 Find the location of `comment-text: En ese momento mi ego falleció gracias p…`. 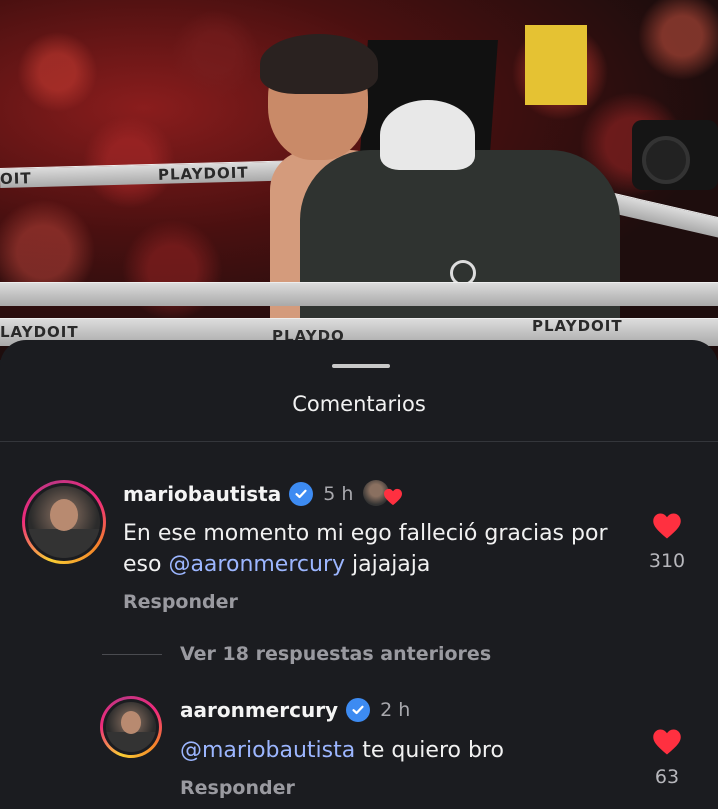

comment-text: En ese momento mi ego falleció gracias p… is located at coordinates (373, 549).